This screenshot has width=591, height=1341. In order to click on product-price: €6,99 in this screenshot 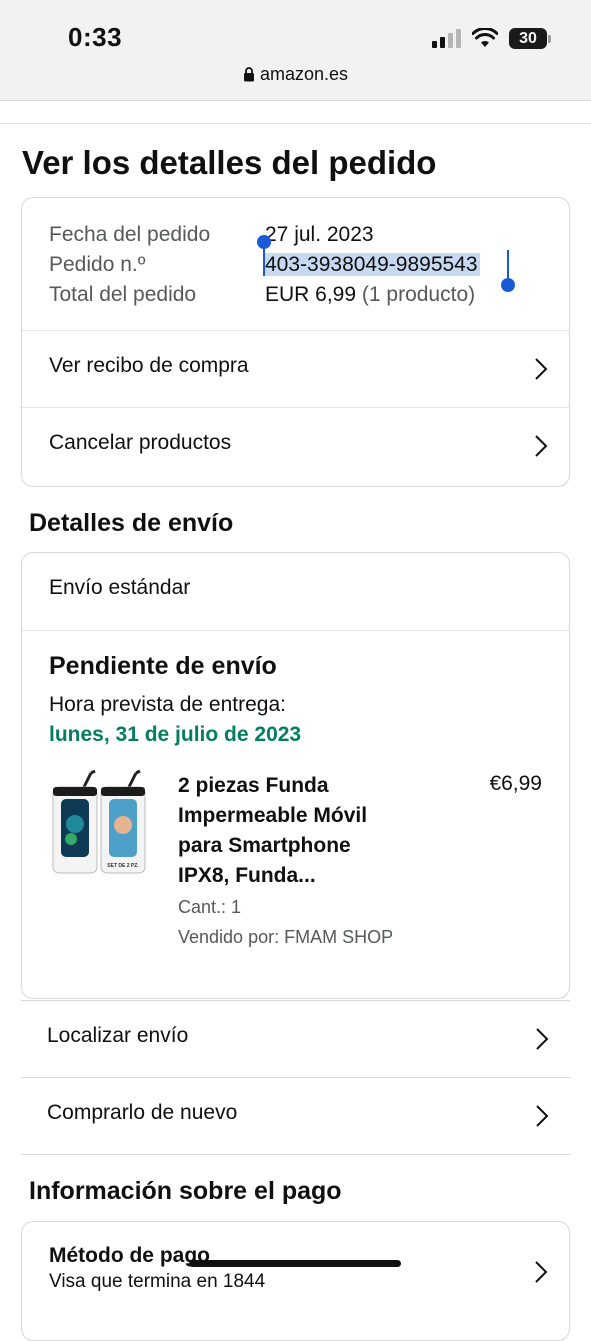, I will do `click(515, 783)`.